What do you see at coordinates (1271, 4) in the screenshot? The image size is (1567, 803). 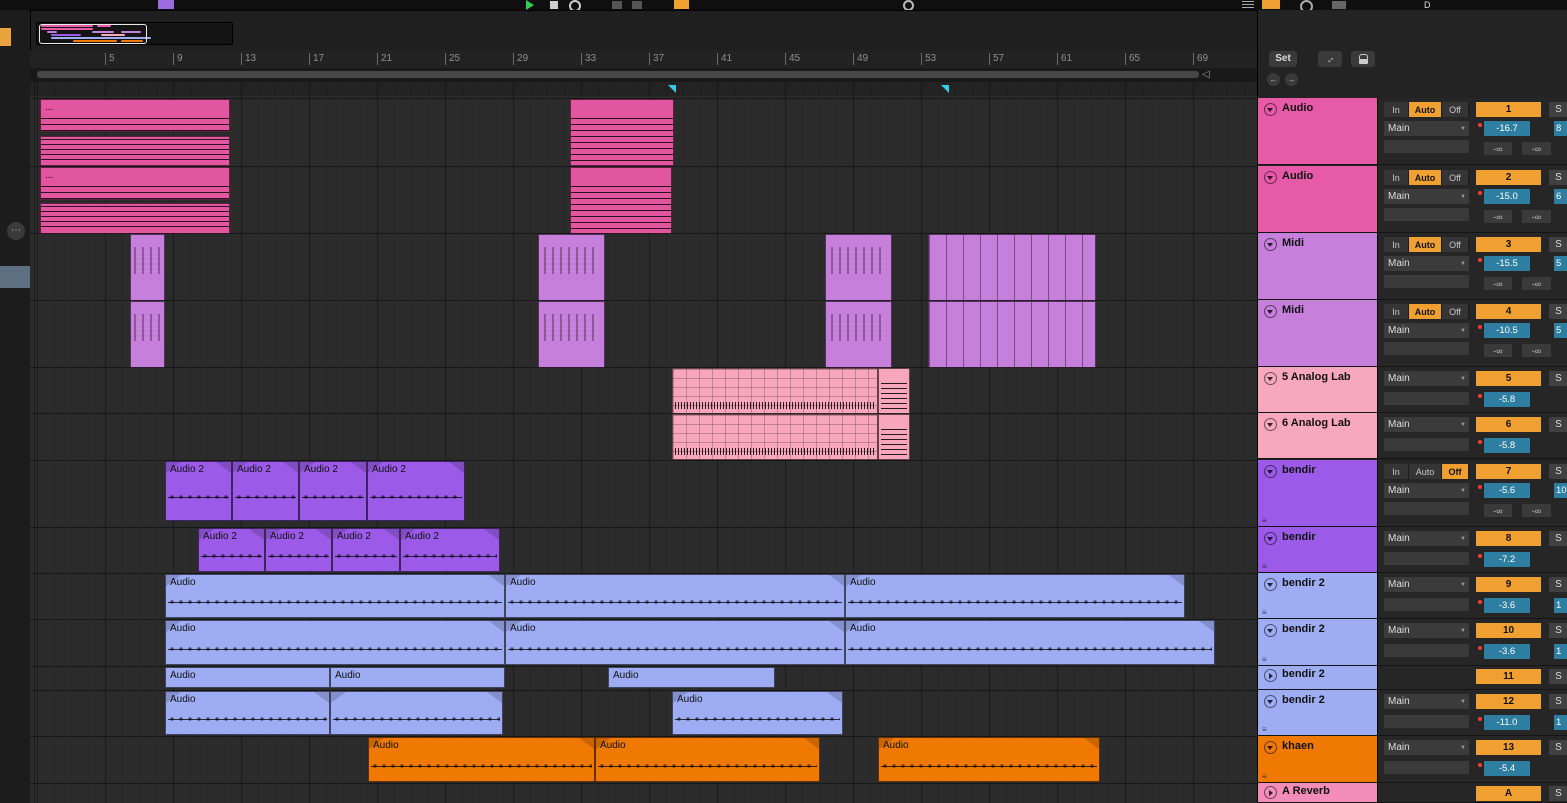 I see `draw-mode-icon` at bounding box center [1271, 4].